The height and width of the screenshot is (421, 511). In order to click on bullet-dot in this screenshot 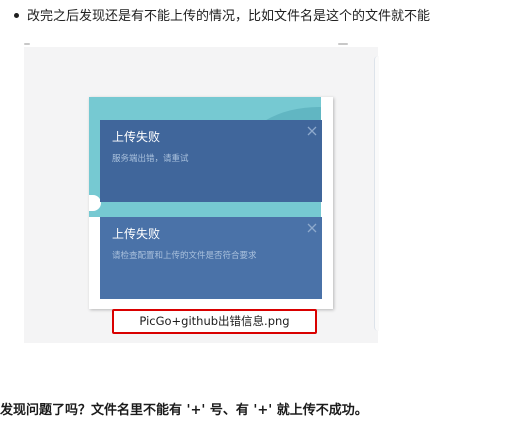, I will do `click(16, 15)`.